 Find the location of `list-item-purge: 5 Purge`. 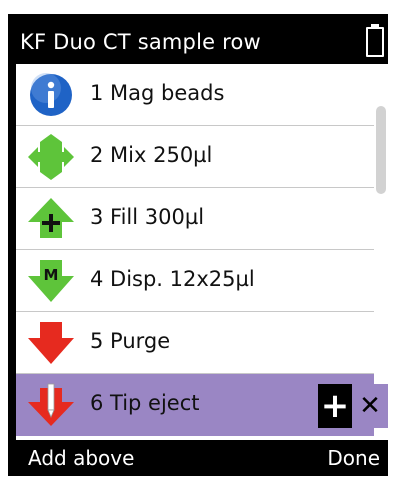

list-item-purge: 5 Purge is located at coordinates (195, 343).